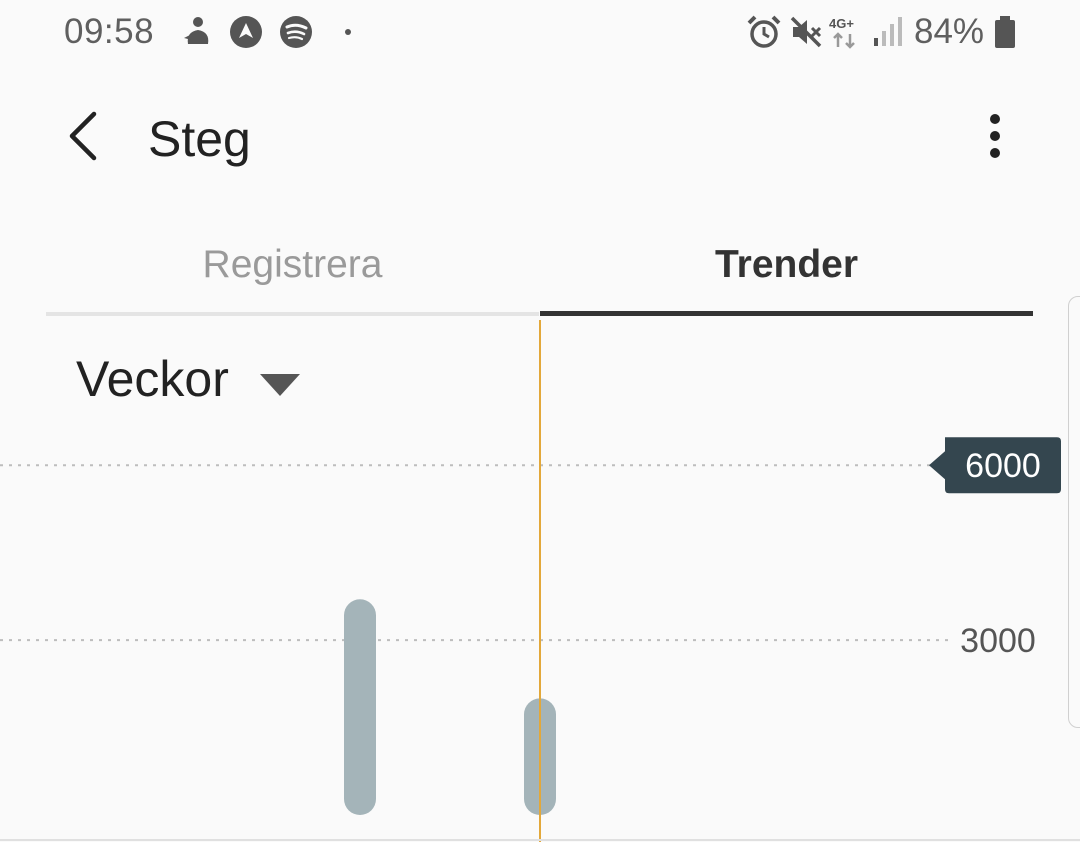 This screenshot has height=842, width=1080. What do you see at coordinates (109, 31) in the screenshot?
I see `status-time: 09:58` at bounding box center [109, 31].